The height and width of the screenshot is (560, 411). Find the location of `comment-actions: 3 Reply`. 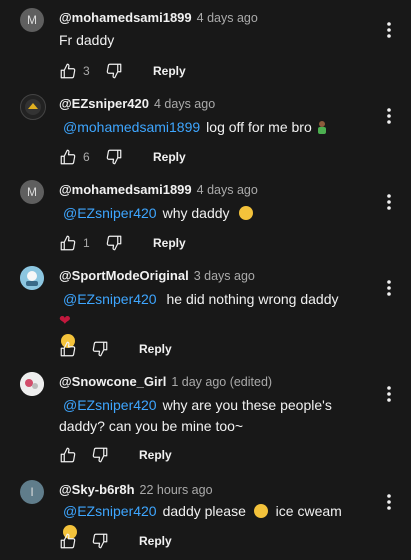

comment-actions: 3 Reply is located at coordinates (121, 71).